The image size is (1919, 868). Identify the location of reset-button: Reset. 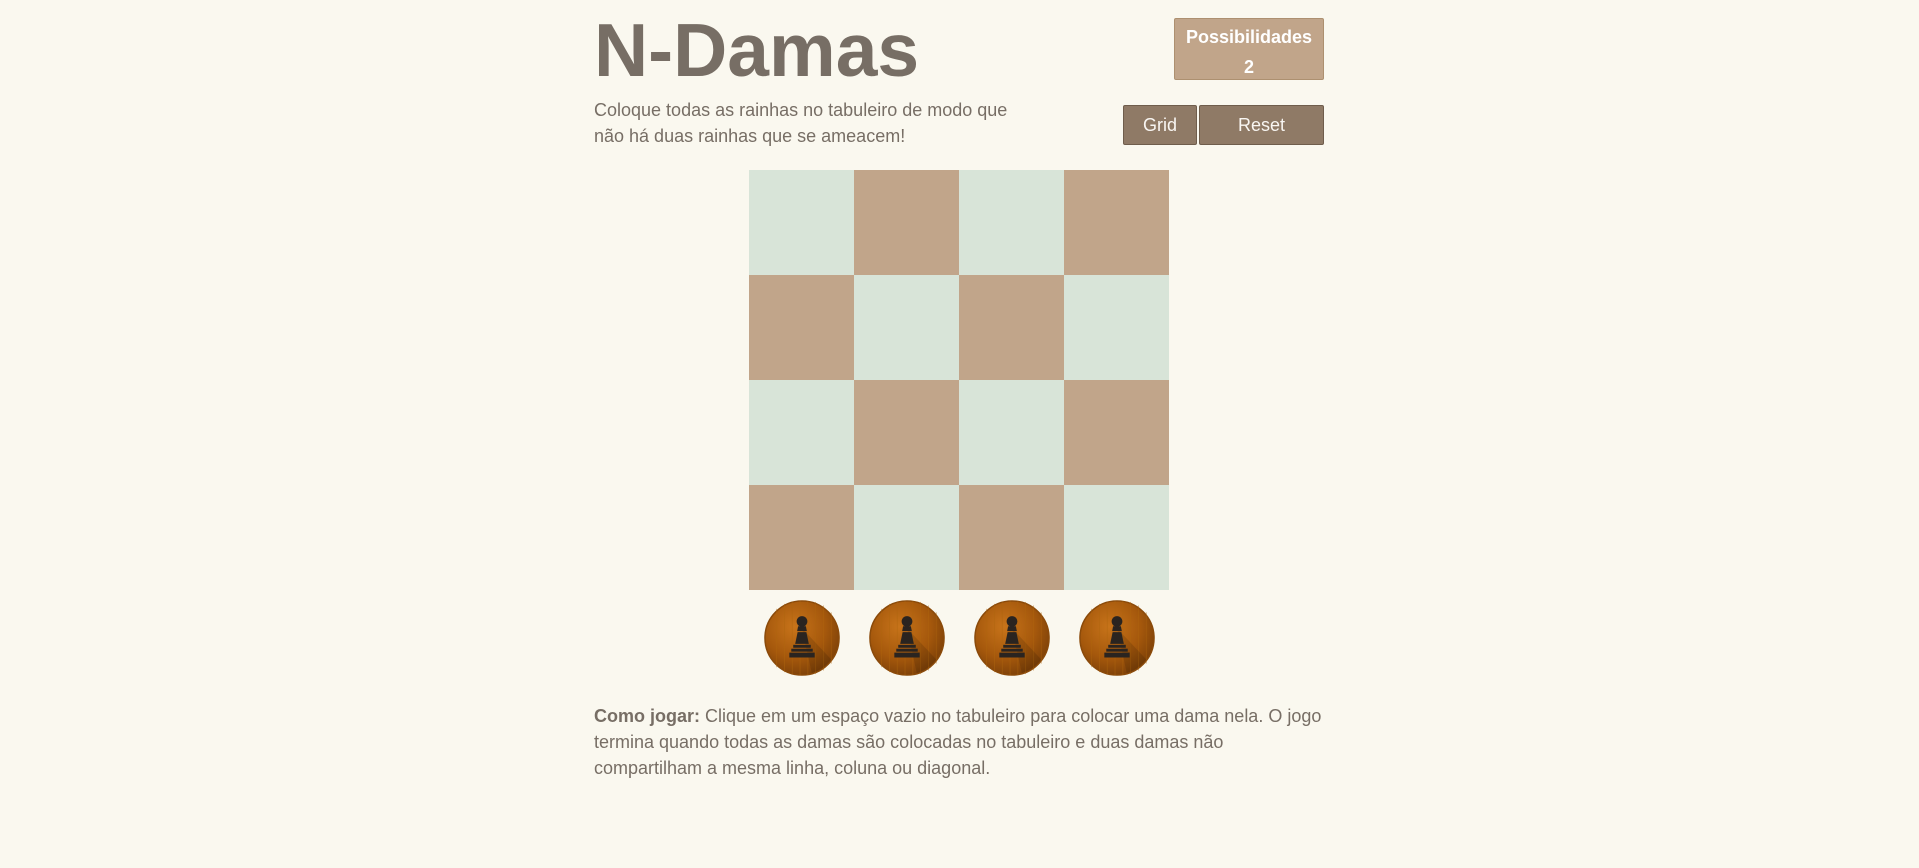
(1261, 125).